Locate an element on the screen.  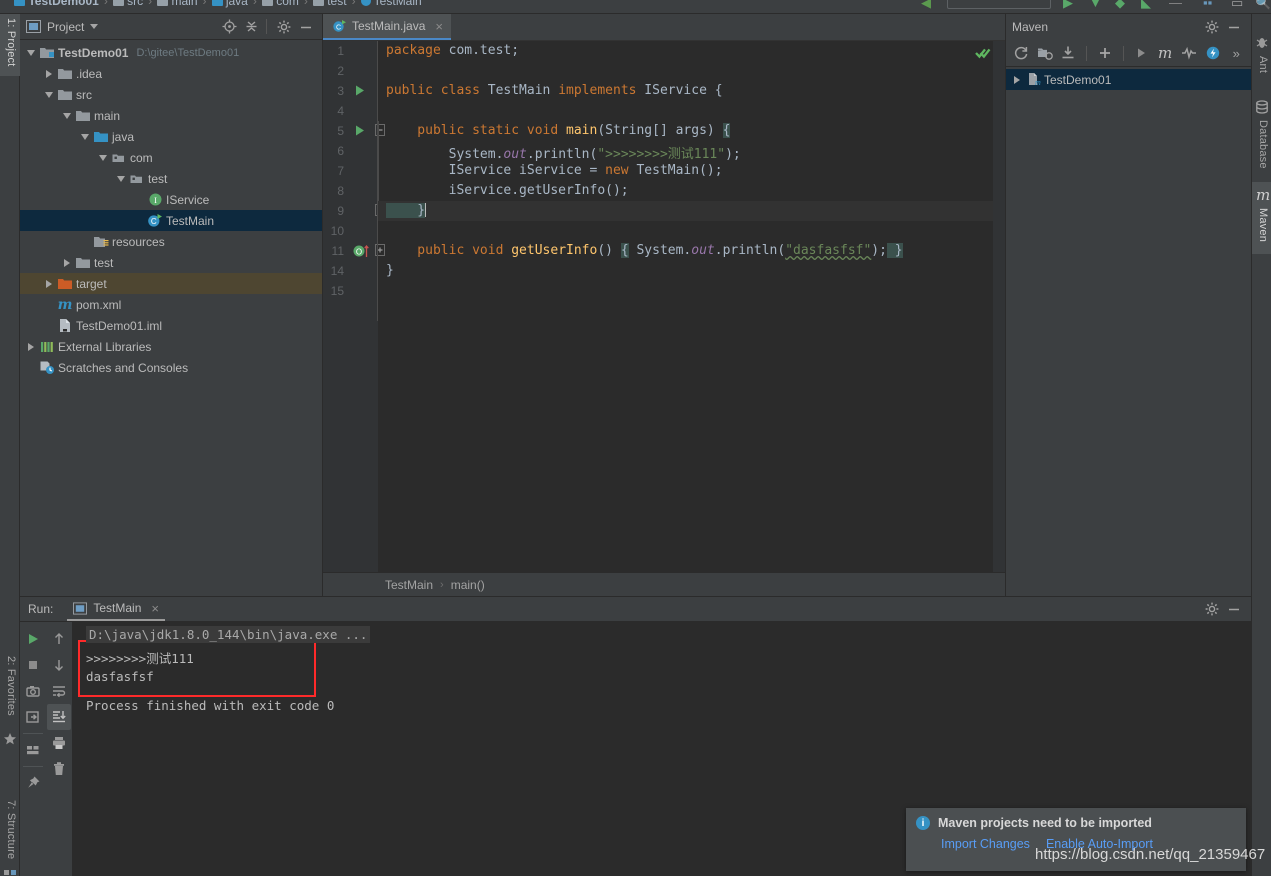
maven-project-row: m TestDemo01 is located at coordinates (1128, 79).